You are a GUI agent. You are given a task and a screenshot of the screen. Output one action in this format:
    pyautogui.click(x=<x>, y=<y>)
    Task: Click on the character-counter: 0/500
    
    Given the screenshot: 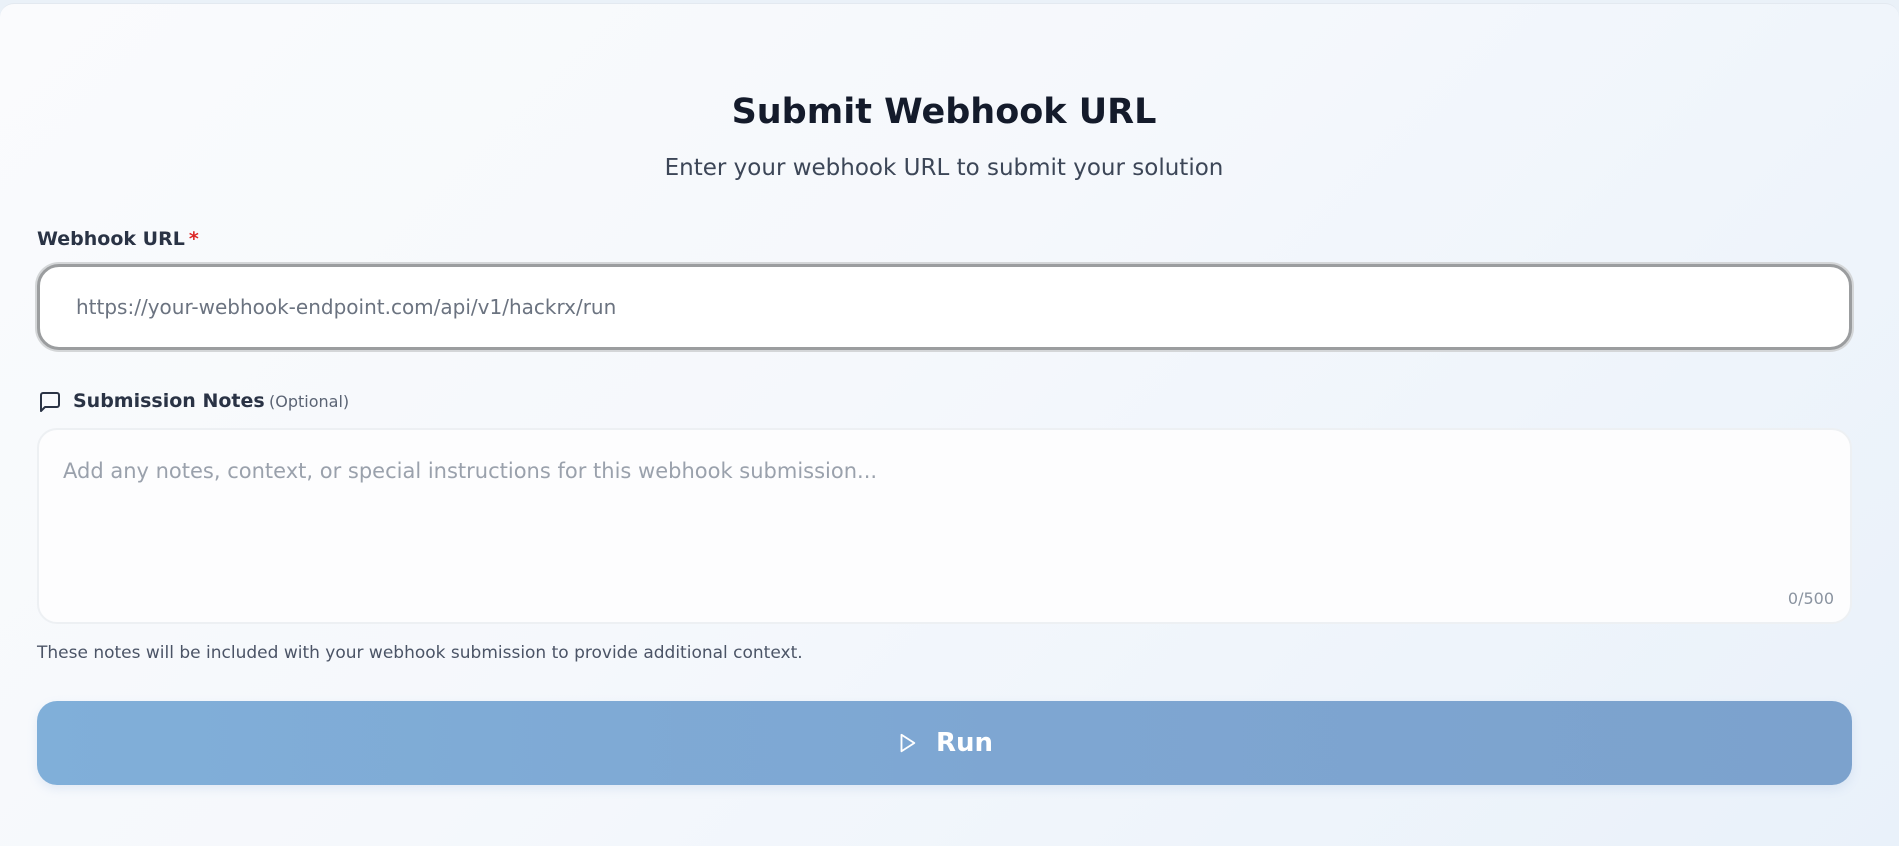 What is the action you would take?
    pyautogui.click(x=1810, y=598)
    